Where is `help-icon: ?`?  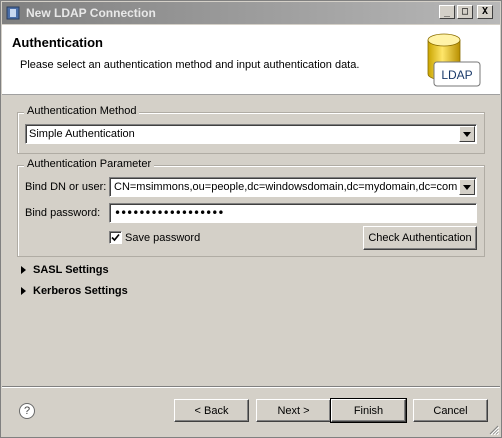 help-icon: ? is located at coordinates (27, 411).